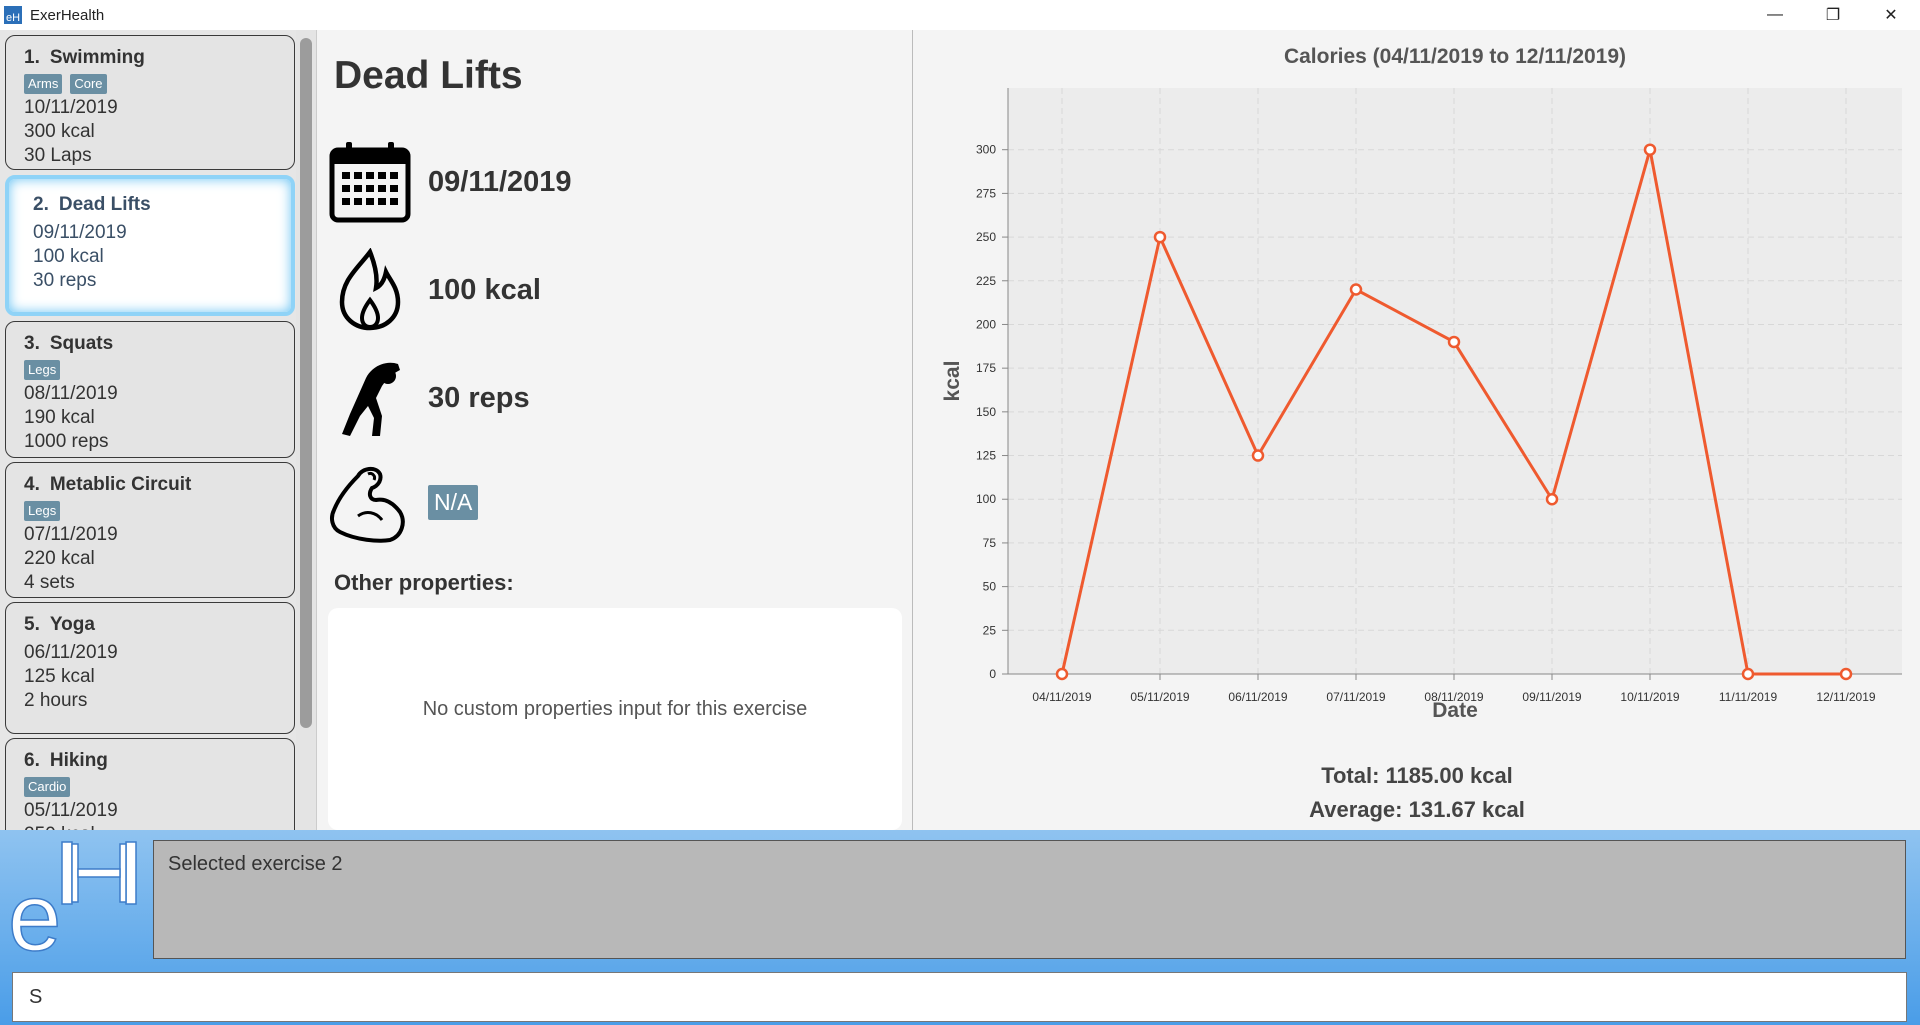 This screenshot has height=1025, width=1920. What do you see at coordinates (608, 290) in the screenshot?
I see `detail-calories-row: 100 kcal` at bounding box center [608, 290].